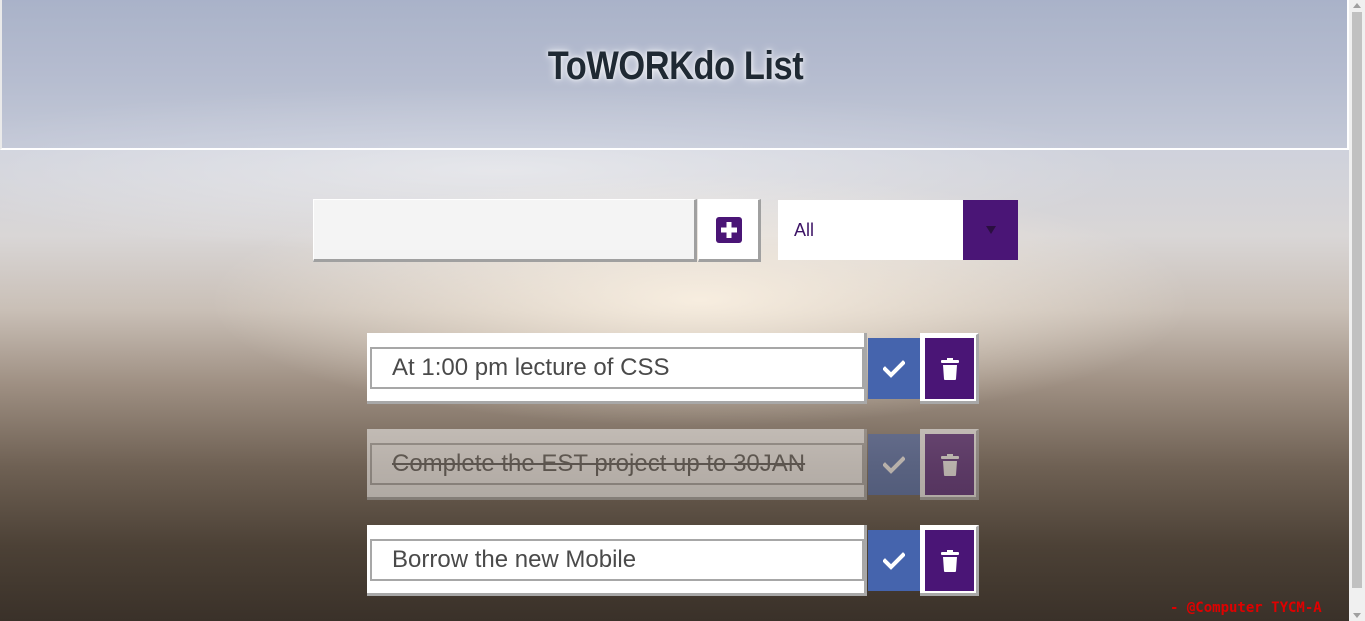  What do you see at coordinates (1357, 300) in the screenshot?
I see `scrollbar-thumb` at bounding box center [1357, 300].